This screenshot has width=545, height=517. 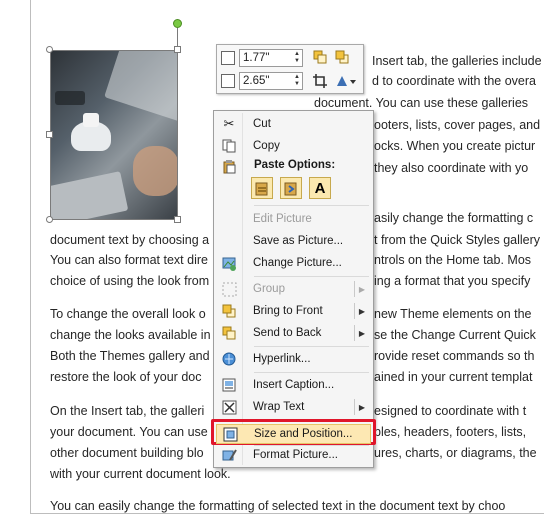 I want to click on doc-line: Insert tab, the galleries include, so click(x=457, y=61).